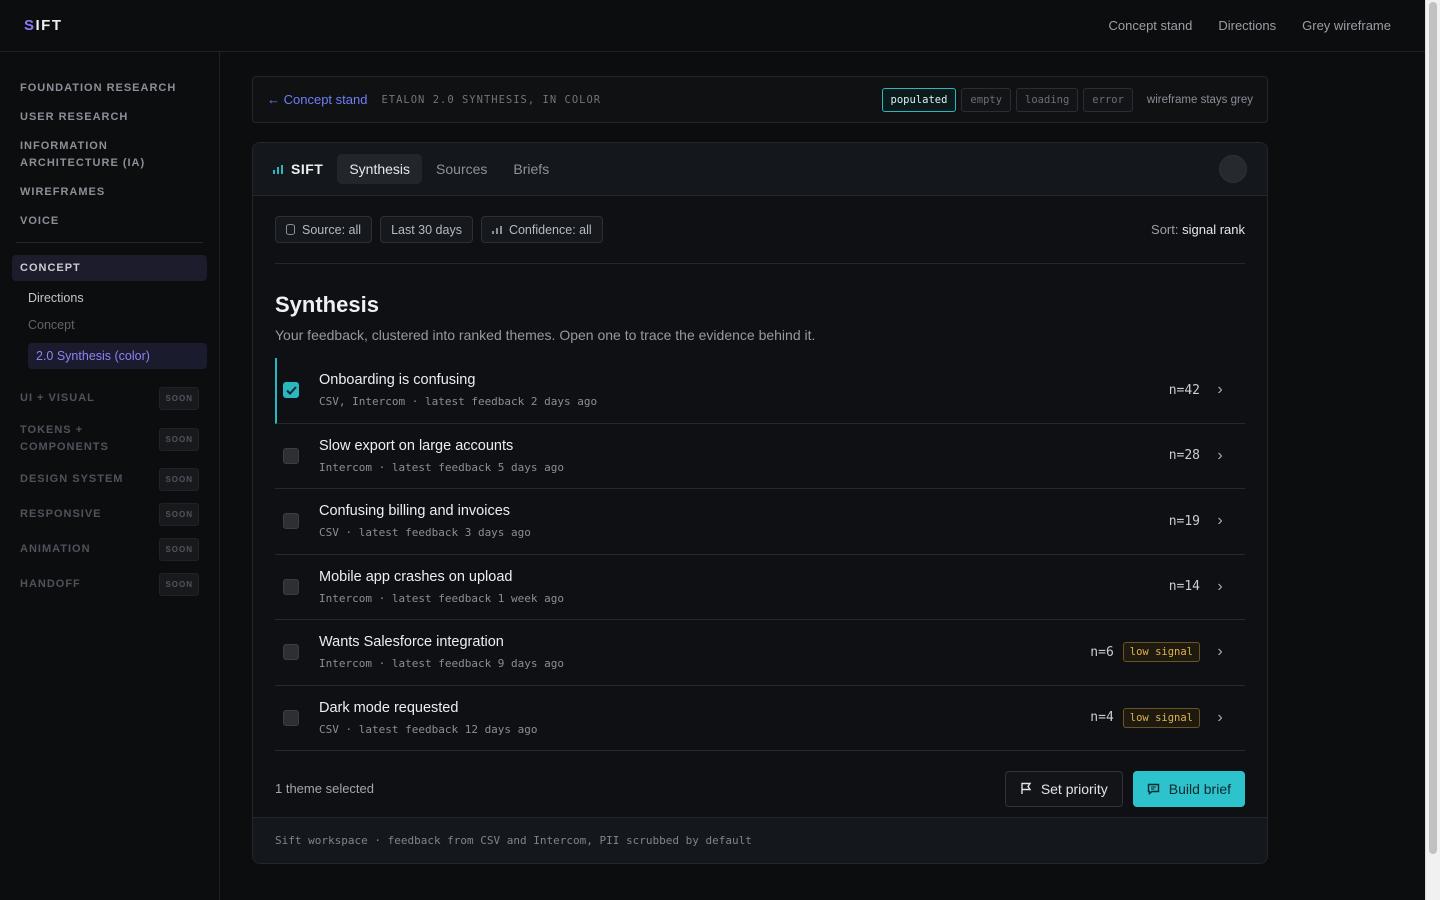  What do you see at coordinates (1108, 99) in the screenshot?
I see `state-error-pill: error` at bounding box center [1108, 99].